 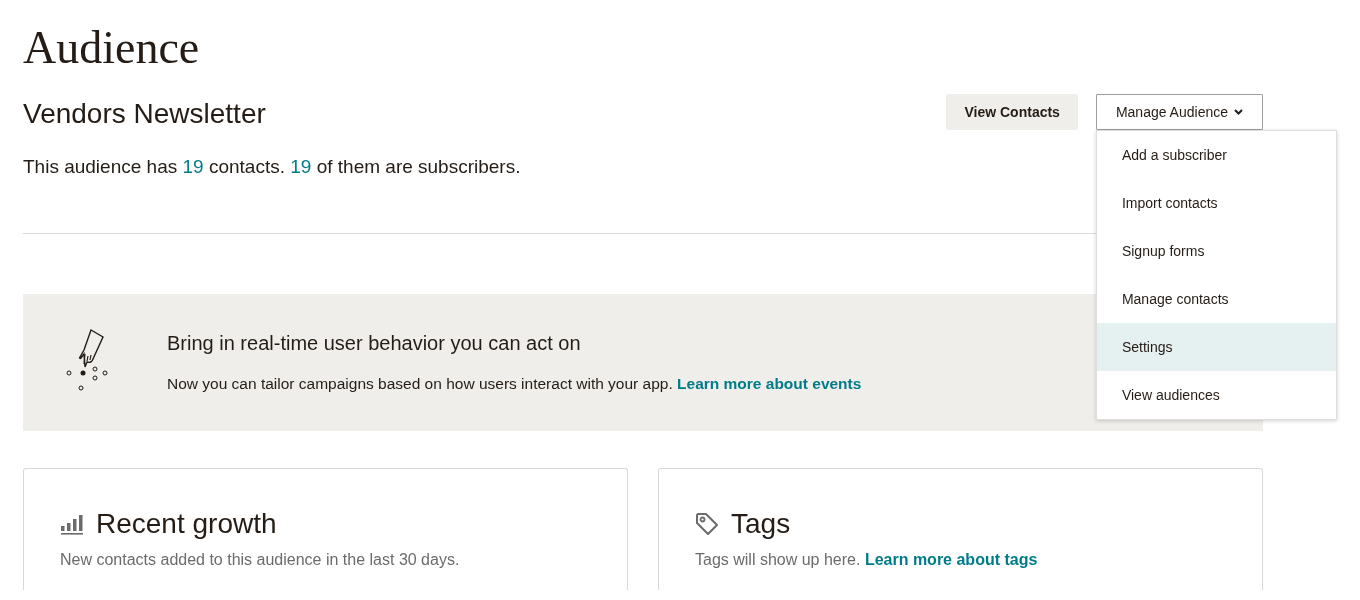 I want to click on menu-item: Manage contacts, so click(x=1216, y=299).